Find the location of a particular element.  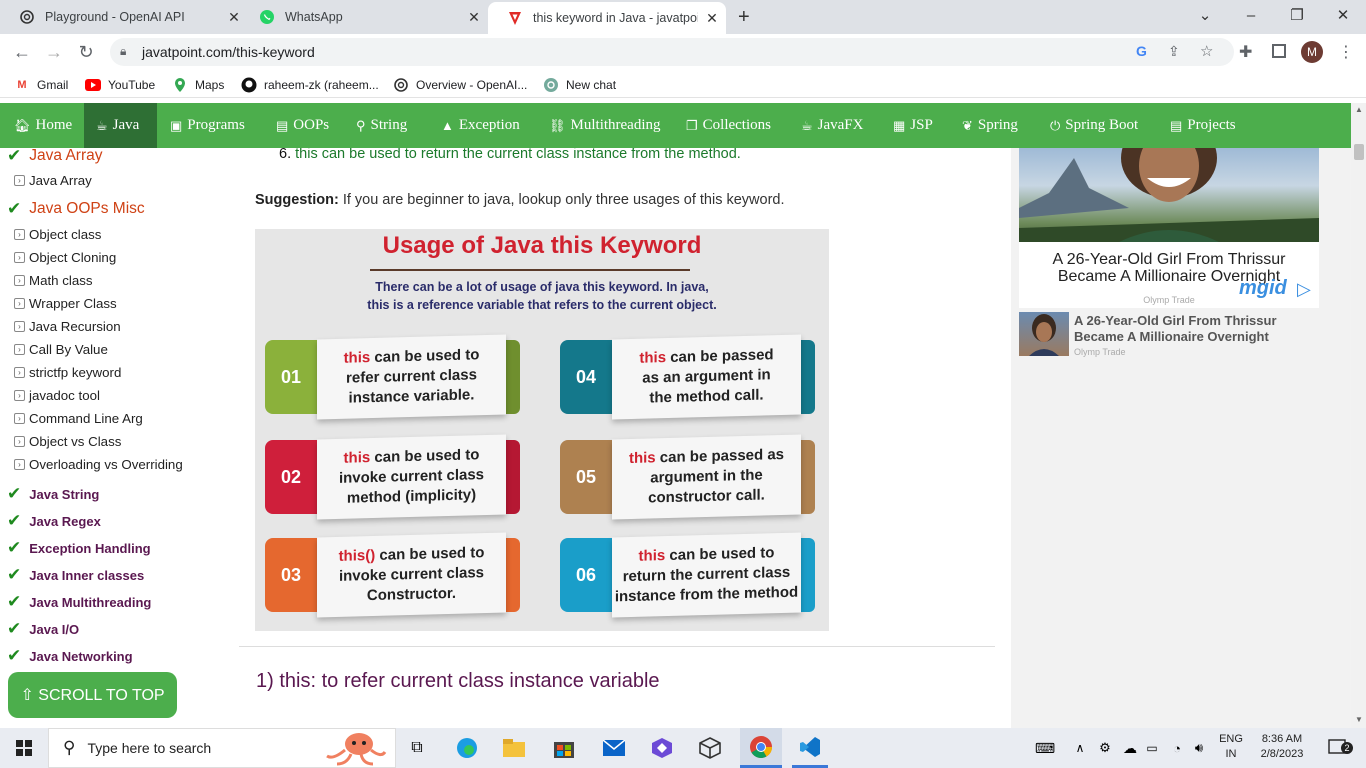

file-explorer-icon is located at coordinates (514, 748).